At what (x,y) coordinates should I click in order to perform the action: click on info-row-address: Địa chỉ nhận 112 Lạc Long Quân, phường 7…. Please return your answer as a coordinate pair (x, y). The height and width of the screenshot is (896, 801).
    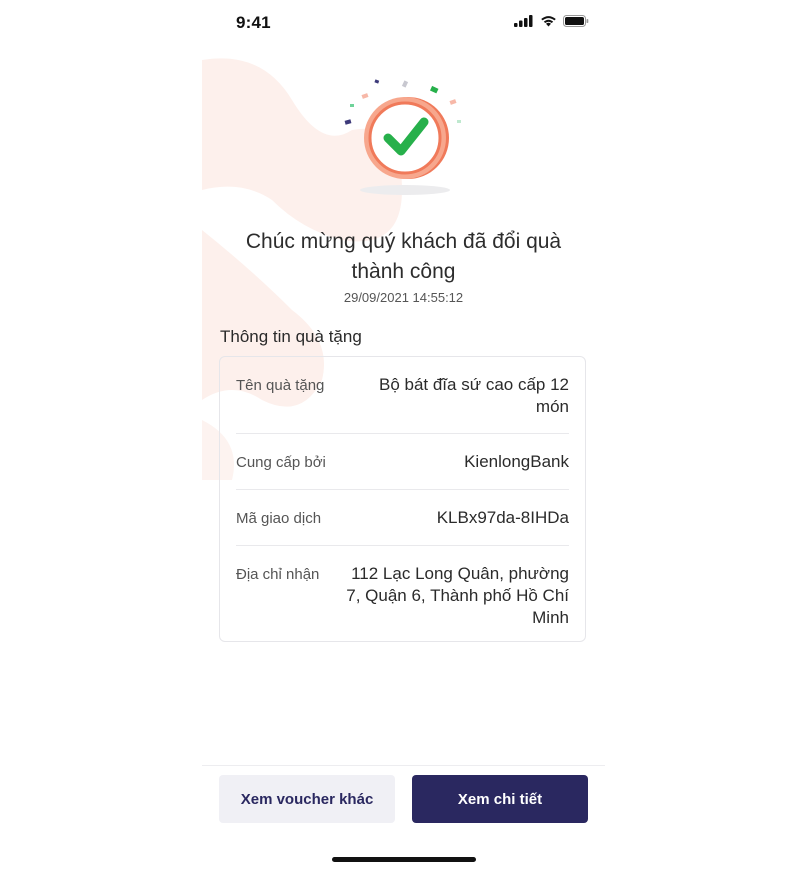
    Looking at the image, I should click on (402, 594).